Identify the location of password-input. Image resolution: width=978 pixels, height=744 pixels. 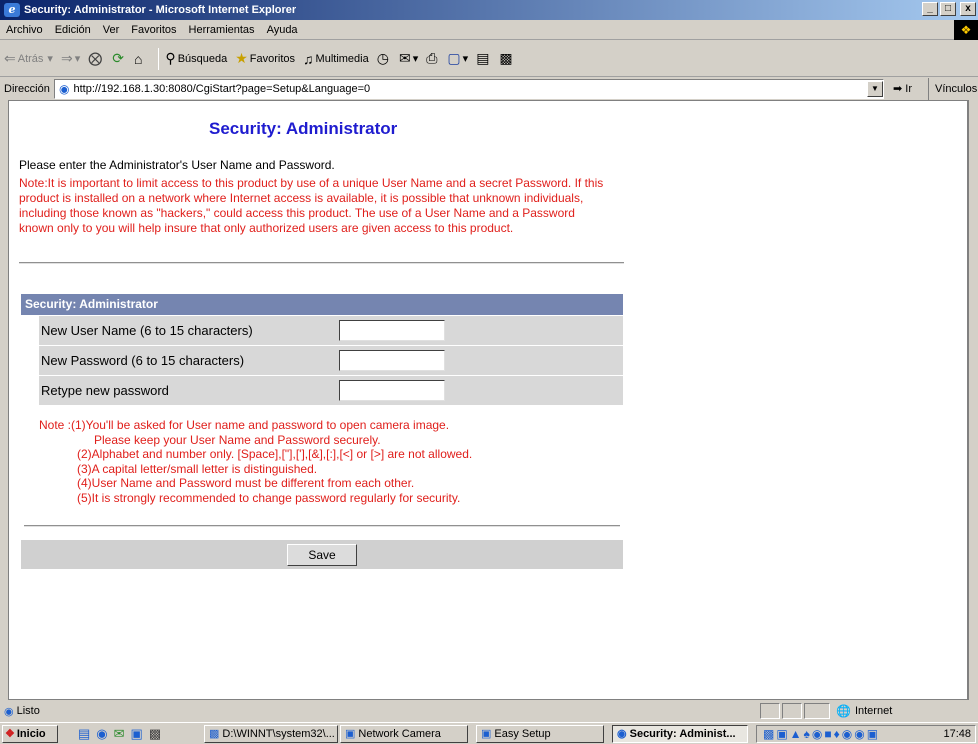
(392, 360).